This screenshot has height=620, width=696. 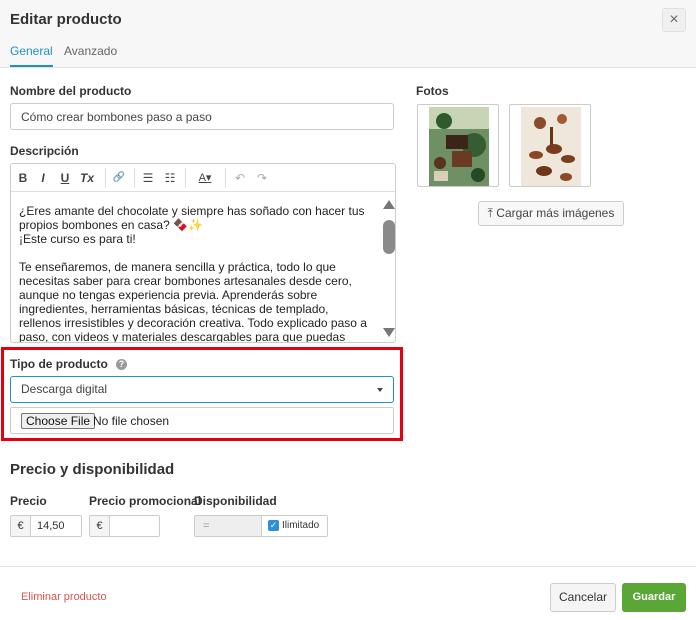 I want to click on promo-price-input: €, so click(x=124, y=526).